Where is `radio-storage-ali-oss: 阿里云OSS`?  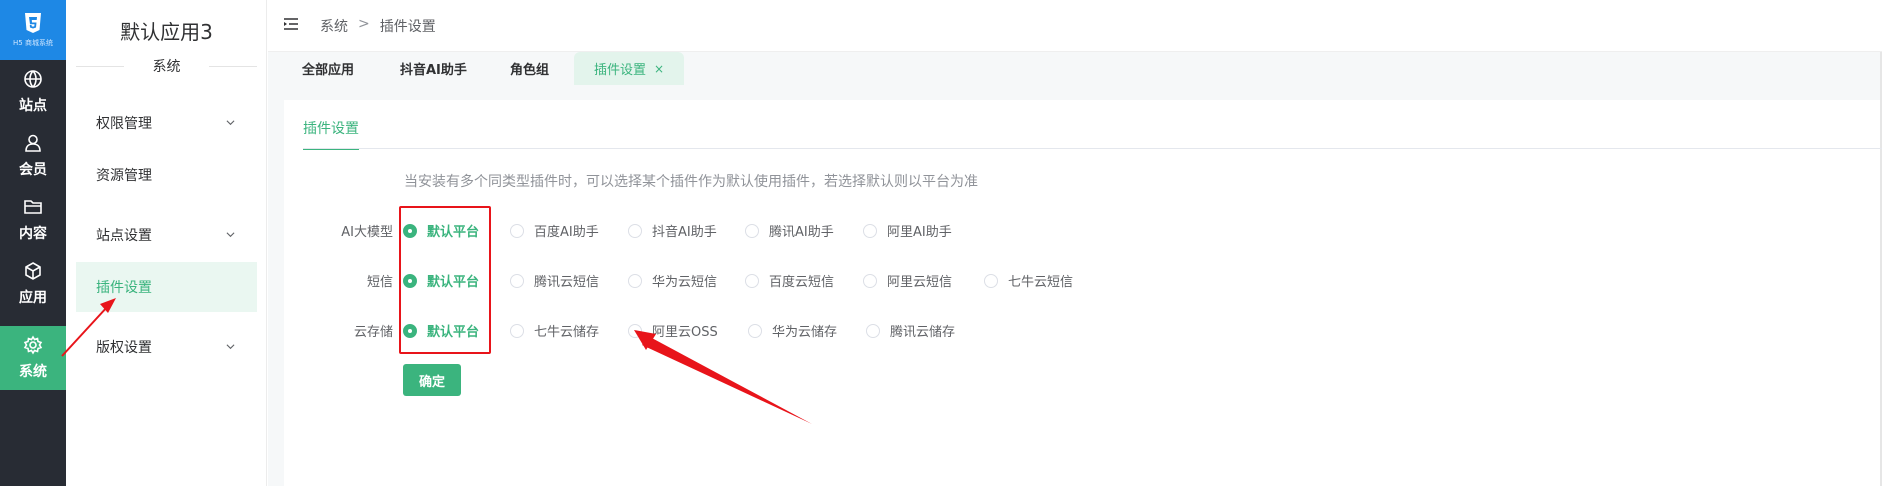 radio-storage-ali-oss: 阿里云OSS is located at coordinates (673, 330).